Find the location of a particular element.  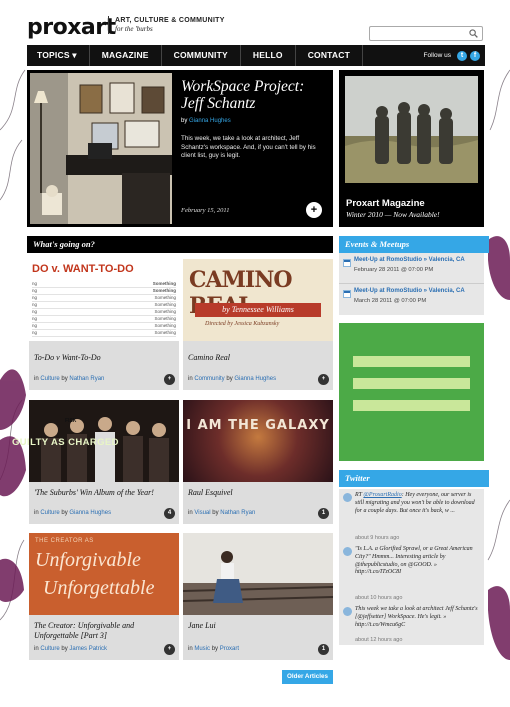

facebook-icon: f is located at coordinates (475, 55).